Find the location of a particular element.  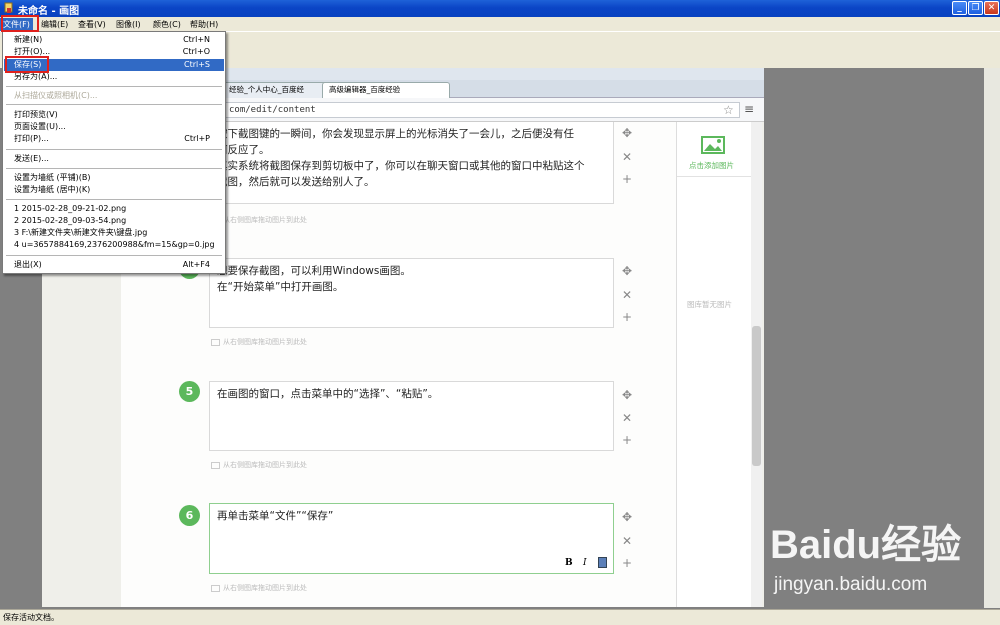

step-line: 再单击菜单“文件”“保存” is located at coordinates (275, 516).